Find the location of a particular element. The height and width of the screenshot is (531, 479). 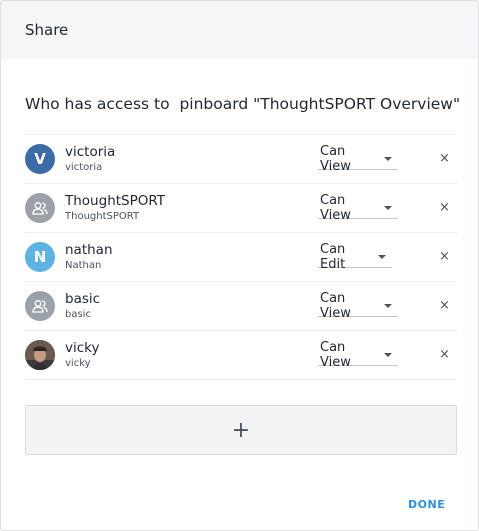

avatar: N is located at coordinates (40, 257).